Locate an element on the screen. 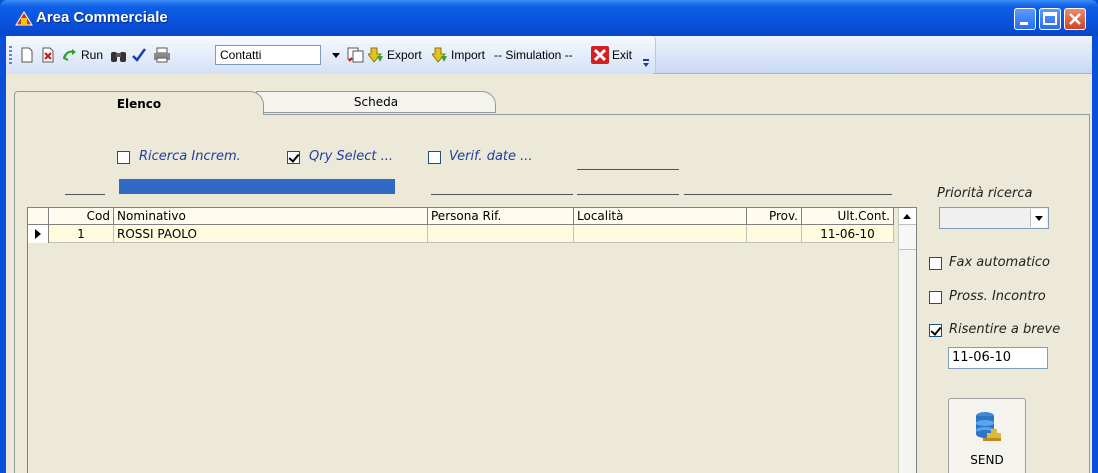 Image resolution: width=1098 pixels, height=473 pixels. delete-document-icon is located at coordinates (48, 55).